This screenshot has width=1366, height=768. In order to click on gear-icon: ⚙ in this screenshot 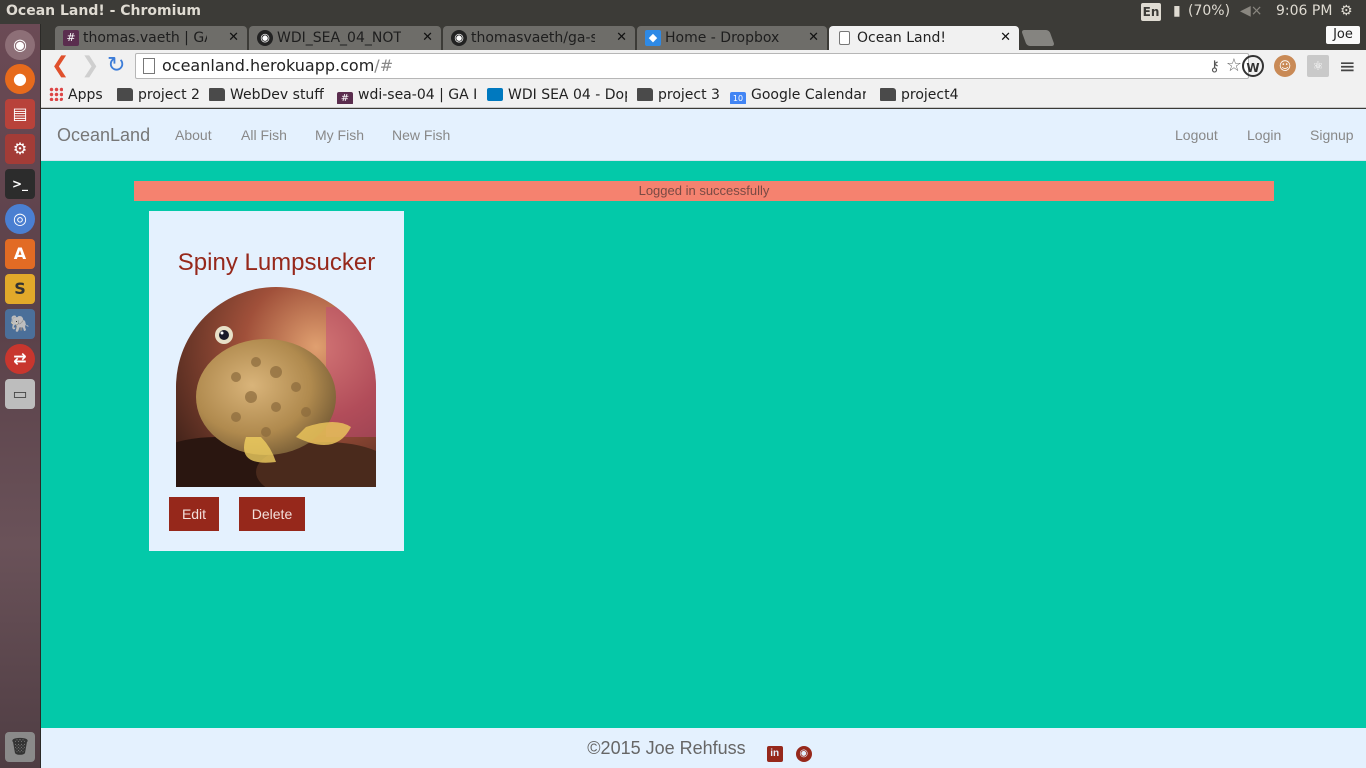, I will do `click(1346, 11)`.